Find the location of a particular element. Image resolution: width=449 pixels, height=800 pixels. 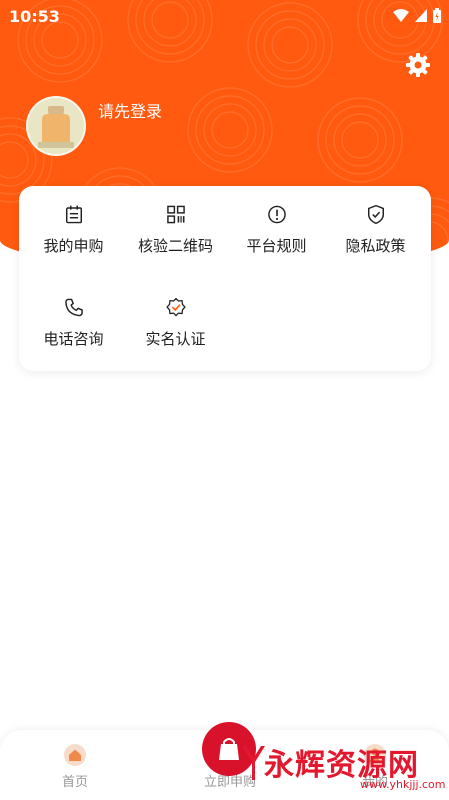

menu-label: 隐私政策 is located at coordinates (375, 246).